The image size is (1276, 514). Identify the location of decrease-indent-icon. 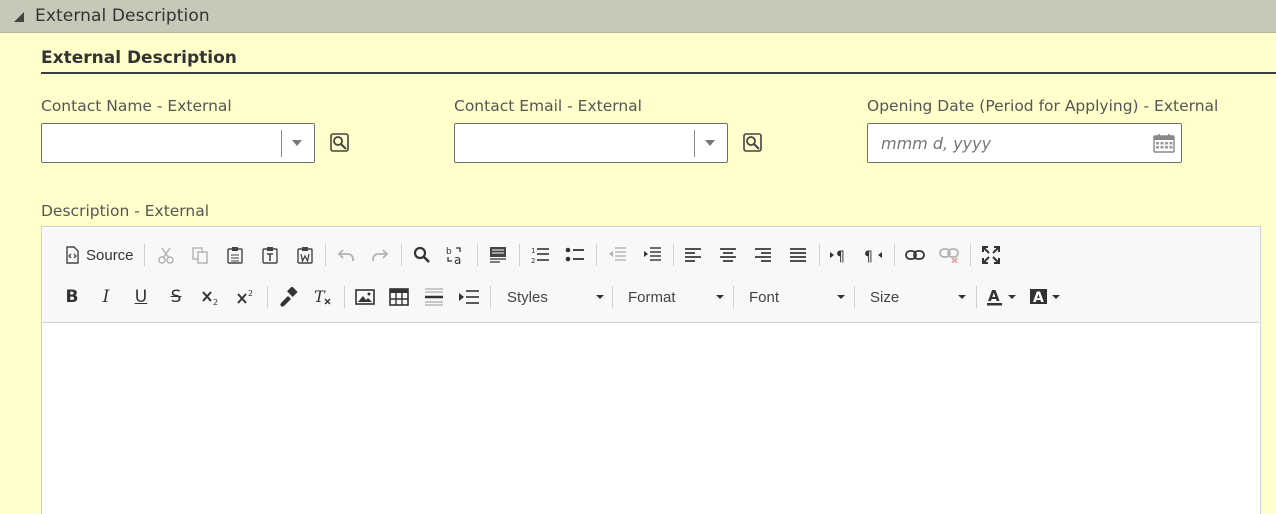
(617, 255).